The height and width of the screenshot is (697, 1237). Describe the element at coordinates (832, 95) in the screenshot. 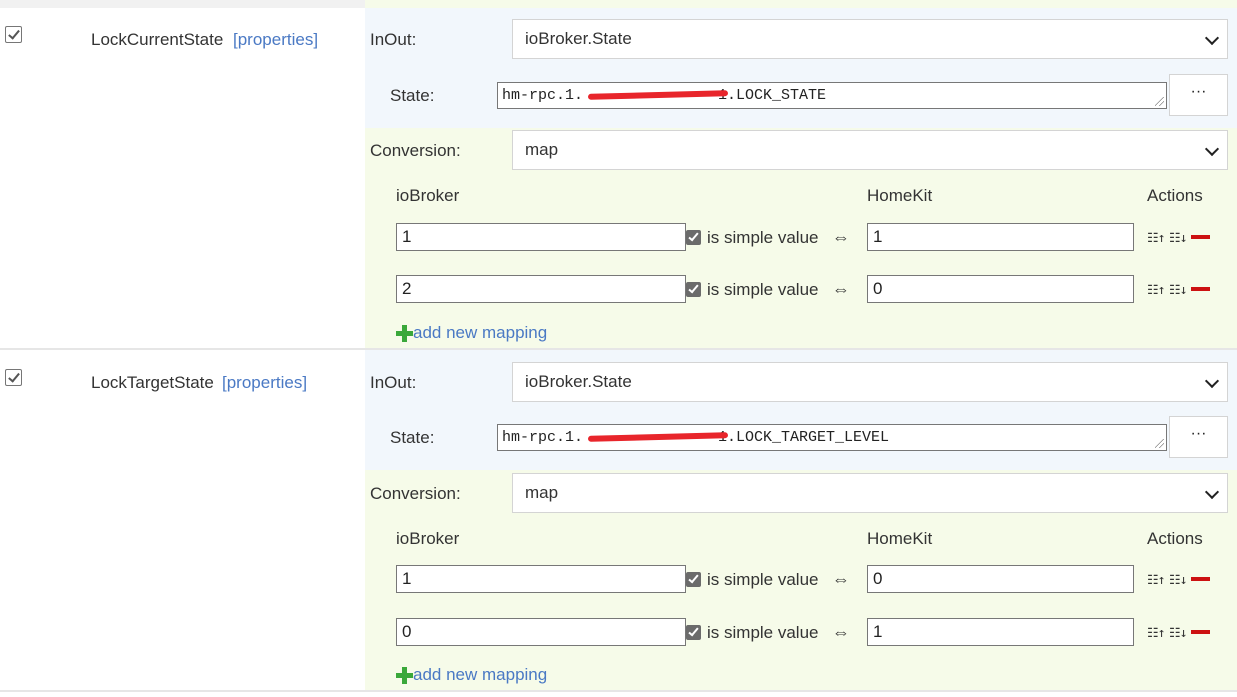

I see `state-input: hm-rpc.1. 1.LOCK_STATE` at that location.